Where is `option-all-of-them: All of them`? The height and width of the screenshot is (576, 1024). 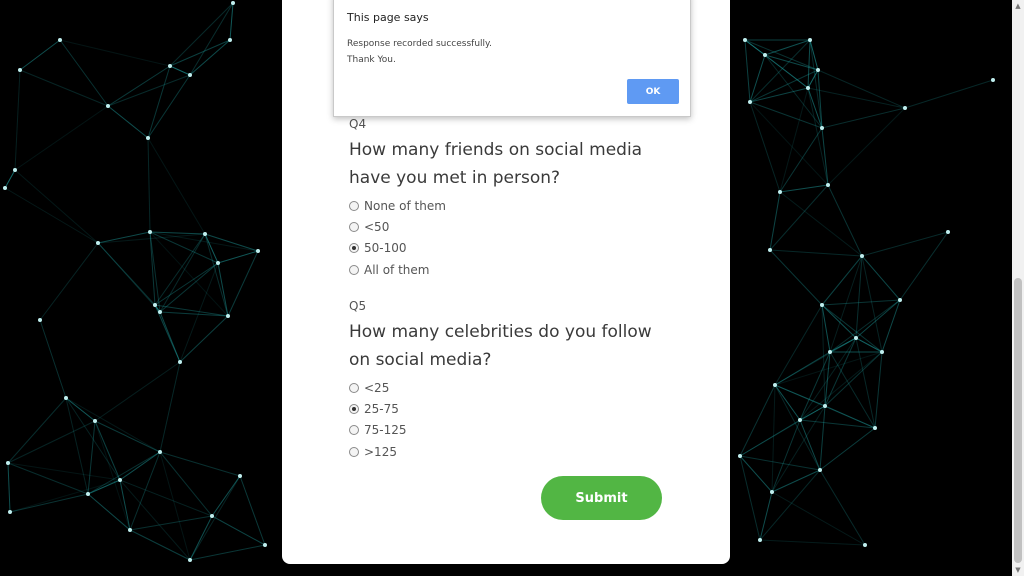
option-all-of-them: All of them is located at coordinates (509, 269).